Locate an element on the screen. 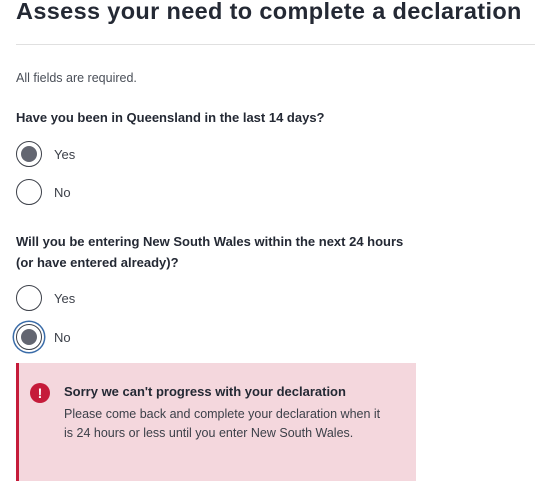  radio-option-queensland-no: No is located at coordinates (43, 192).